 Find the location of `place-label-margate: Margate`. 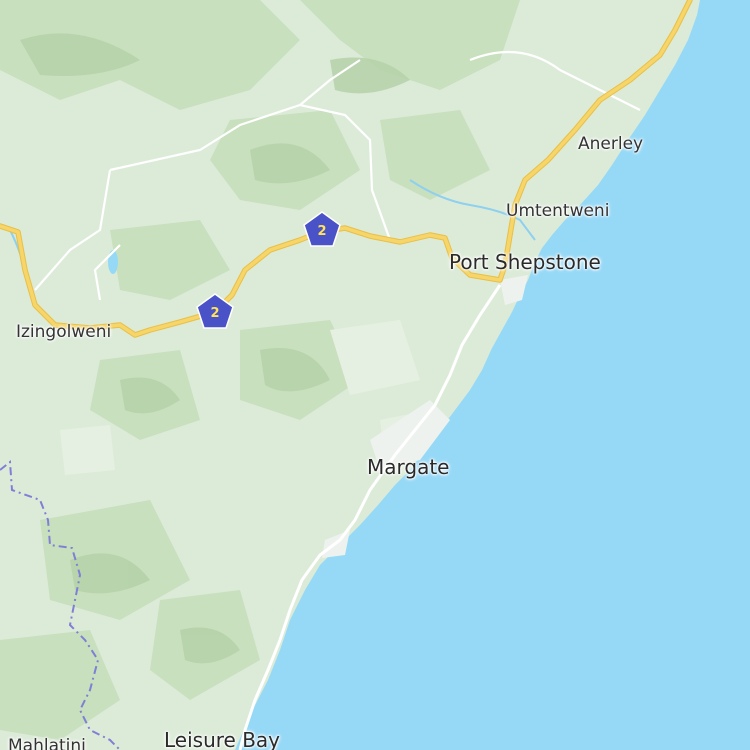

place-label-margate: Margate is located at coordinates (408, 467).